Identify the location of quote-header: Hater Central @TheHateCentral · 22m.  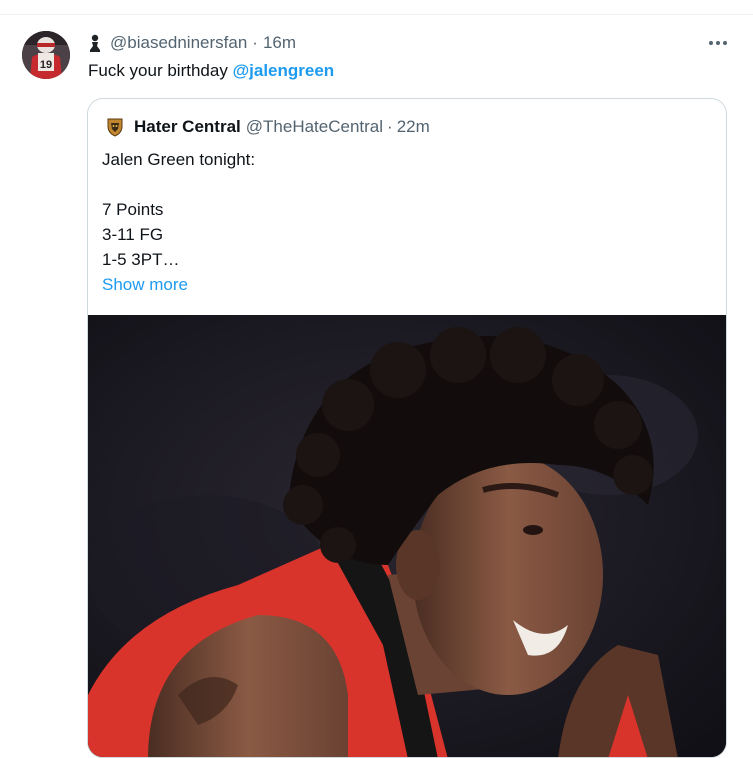
(267, 127).